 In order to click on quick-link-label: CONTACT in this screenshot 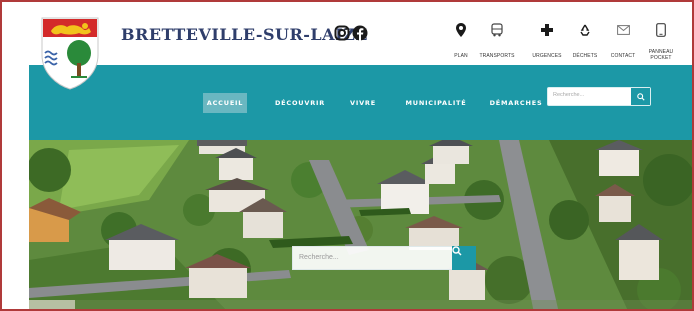, I will do `click(623, 56)`.